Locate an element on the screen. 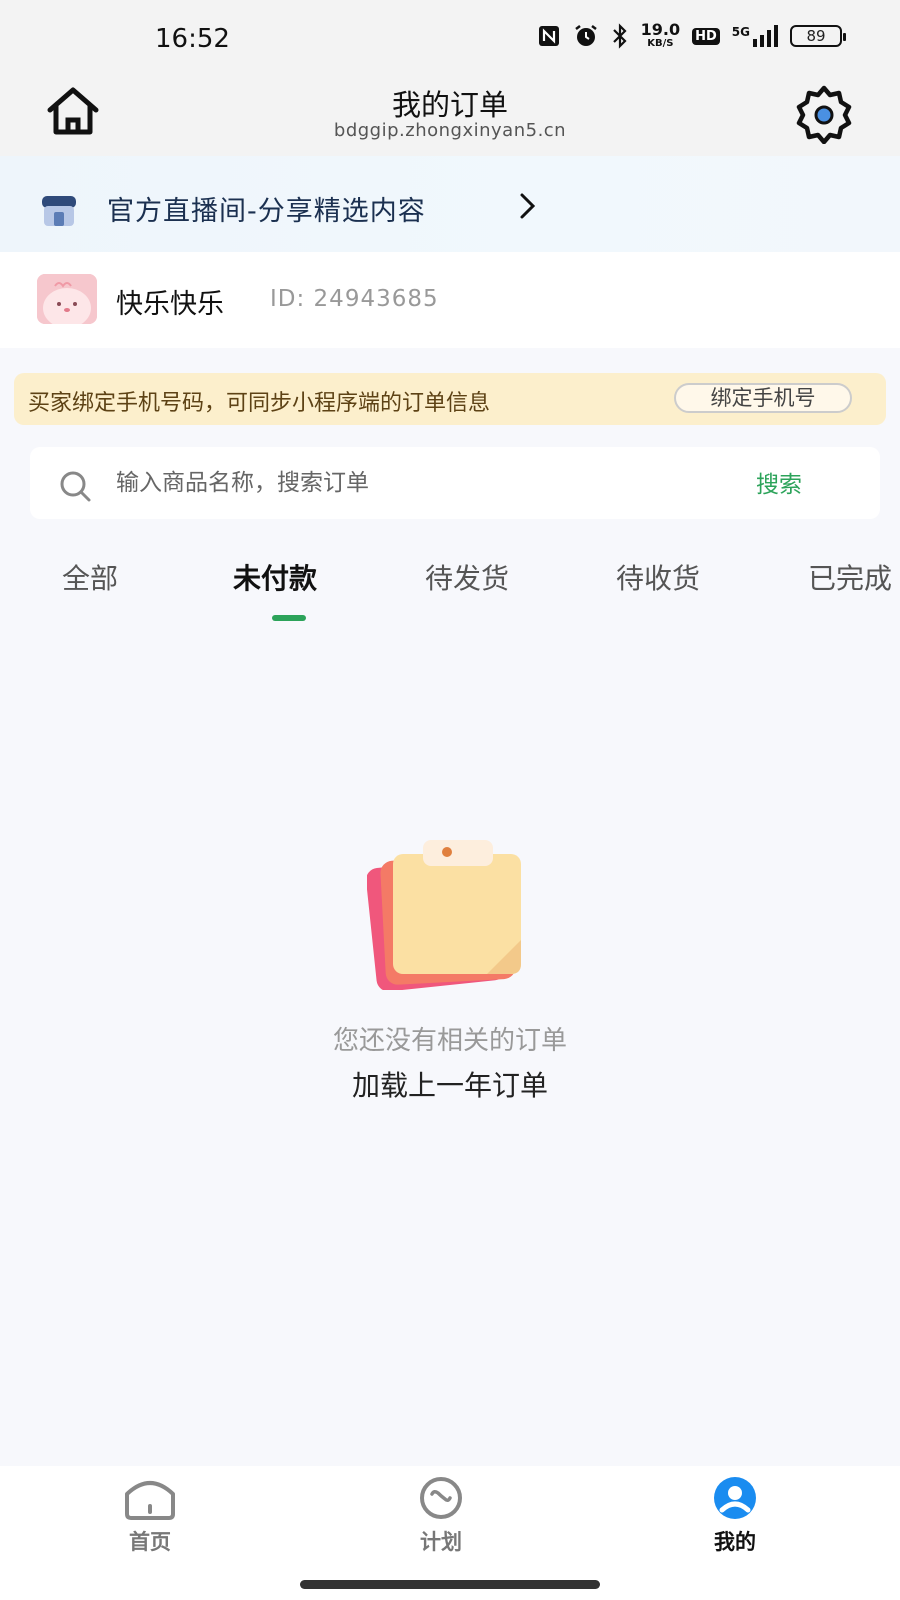 Image resolution: width=900 pixels, height=1600 pixels. nav-bar: 我的订单 bdggip.zhongxinyan5.cn is located at coordinates (450, 117).